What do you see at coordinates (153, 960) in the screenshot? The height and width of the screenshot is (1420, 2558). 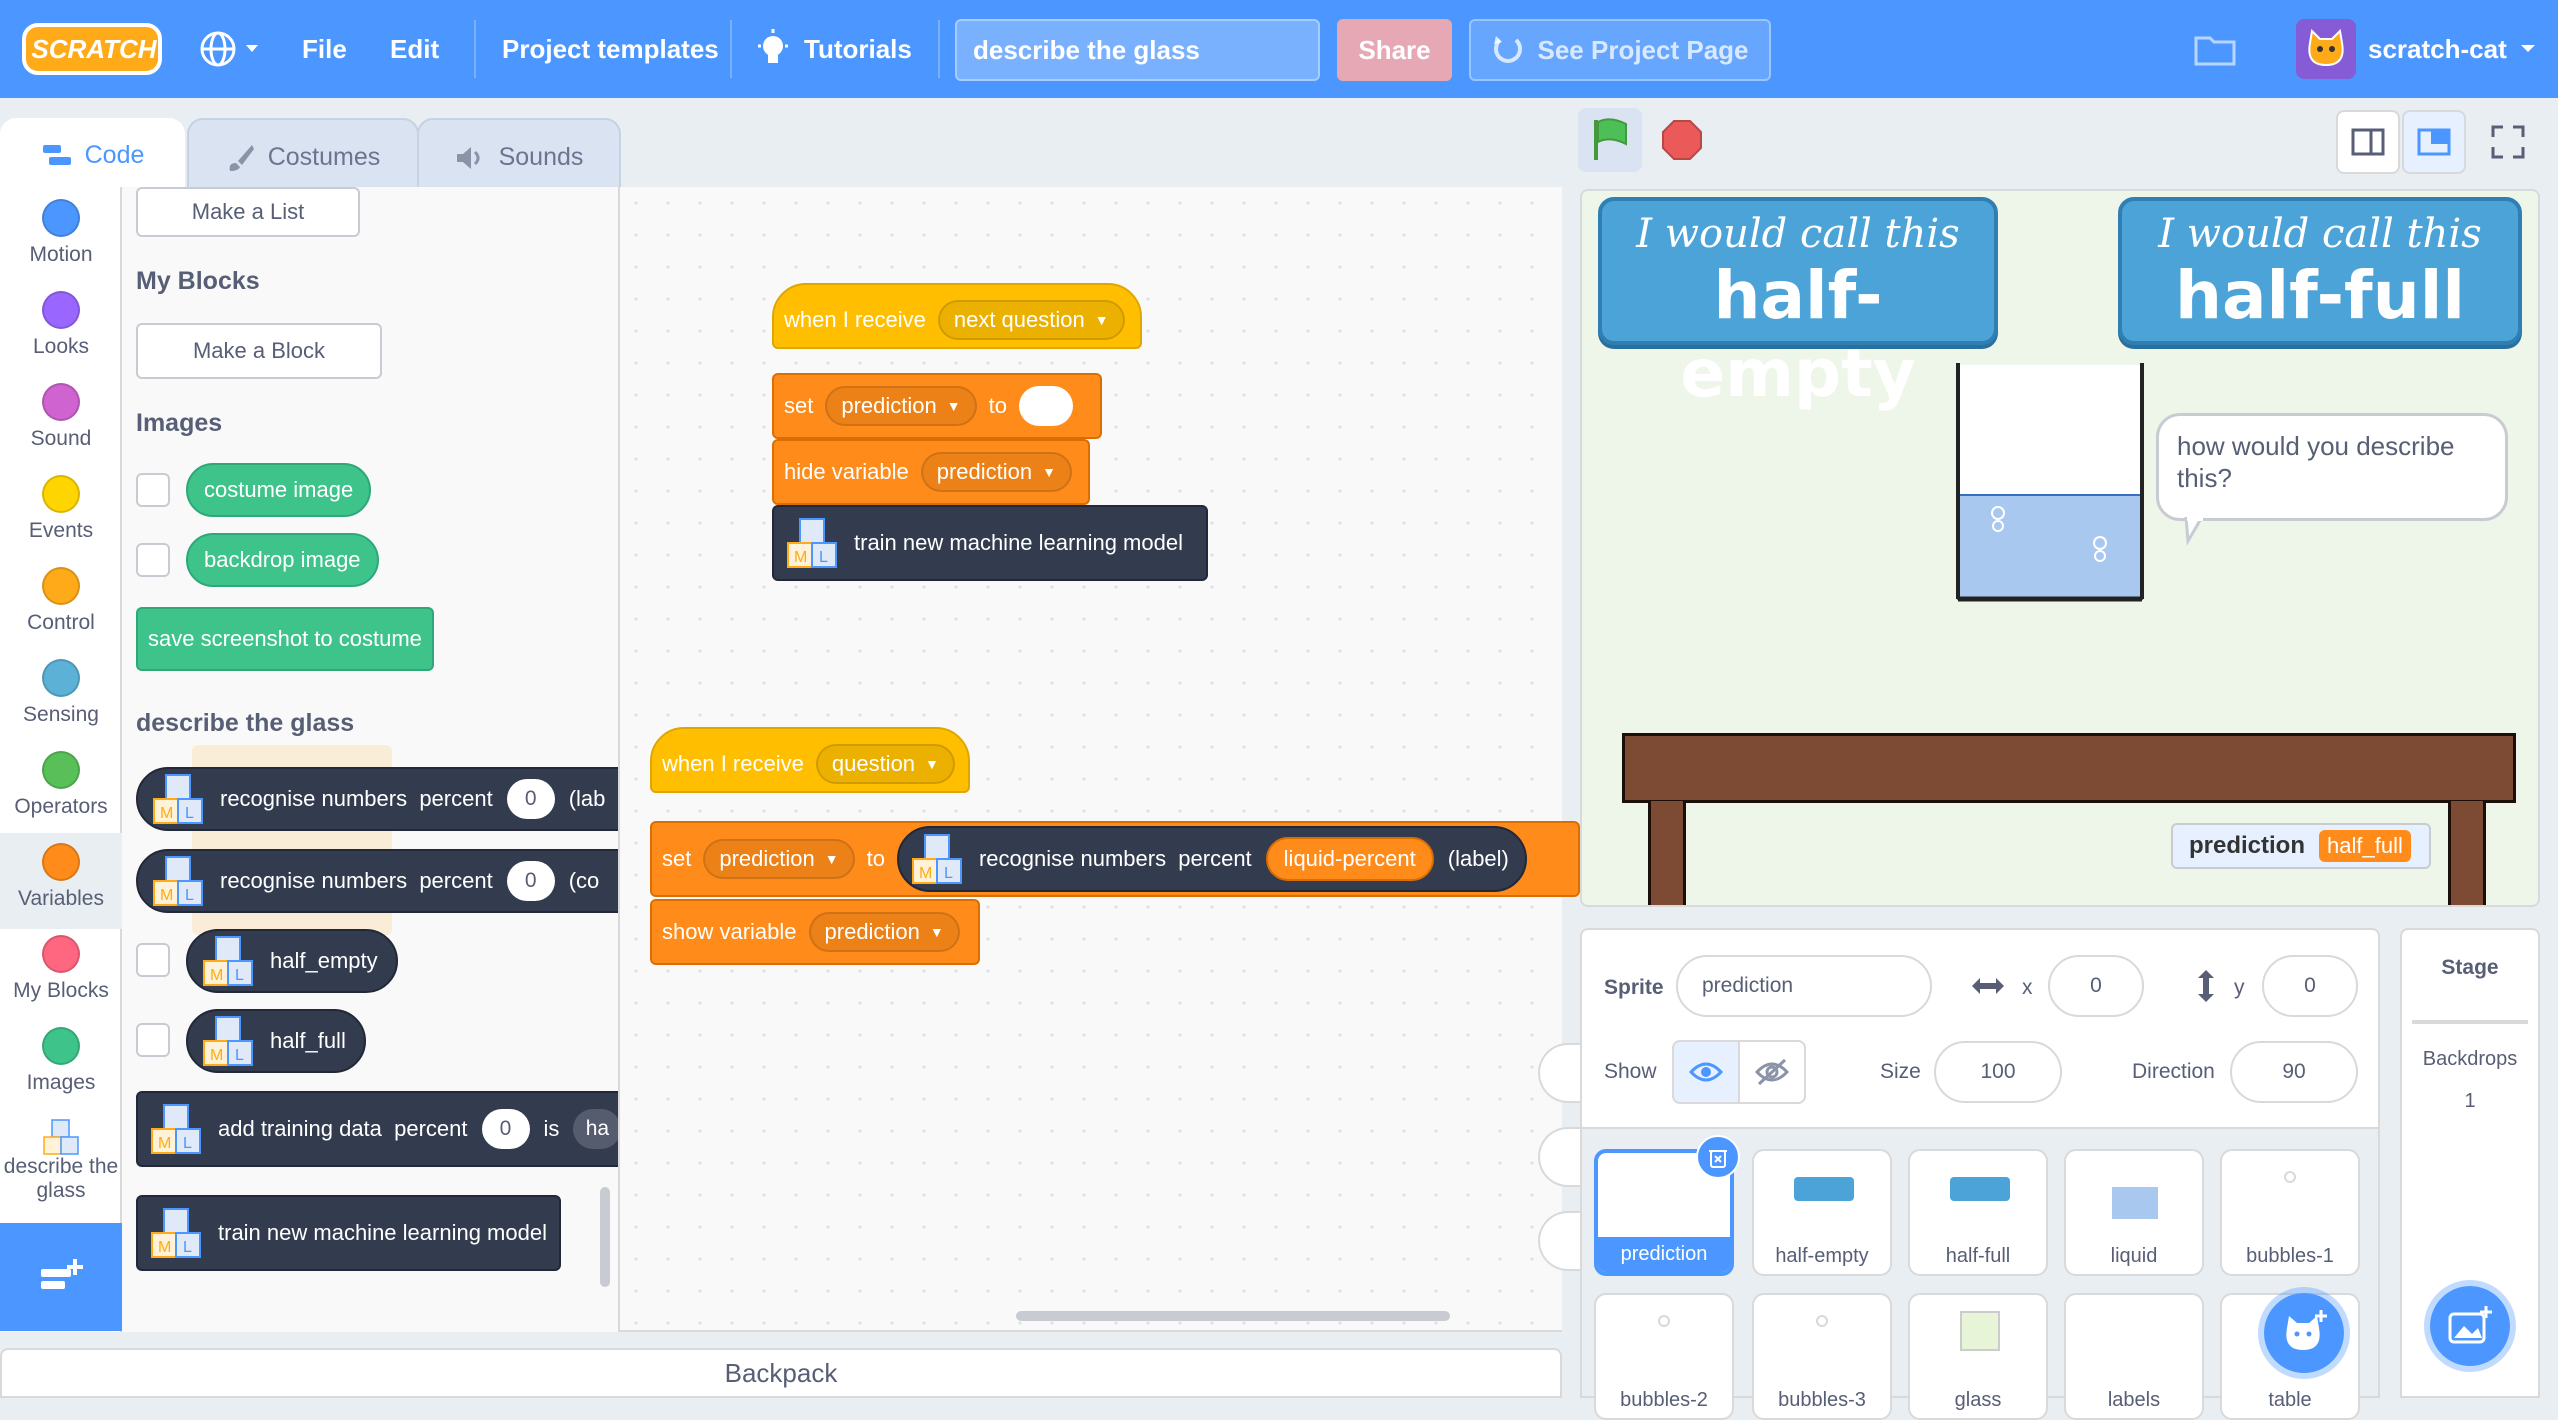 I see `half-empty-checkbox` at bounding box center [153, 960].